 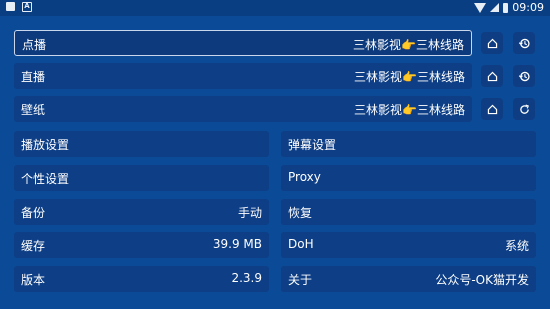 What do you see at coordinates (33, 246) in the screenshot?
I see `cache-label: 缓存` at bounding box center [33, 246].